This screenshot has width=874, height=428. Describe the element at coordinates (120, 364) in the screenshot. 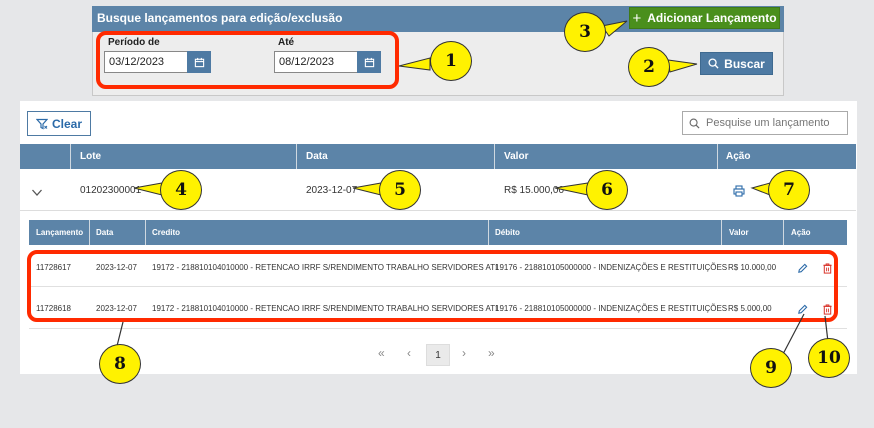

I see `callout-8: 8` at that location.